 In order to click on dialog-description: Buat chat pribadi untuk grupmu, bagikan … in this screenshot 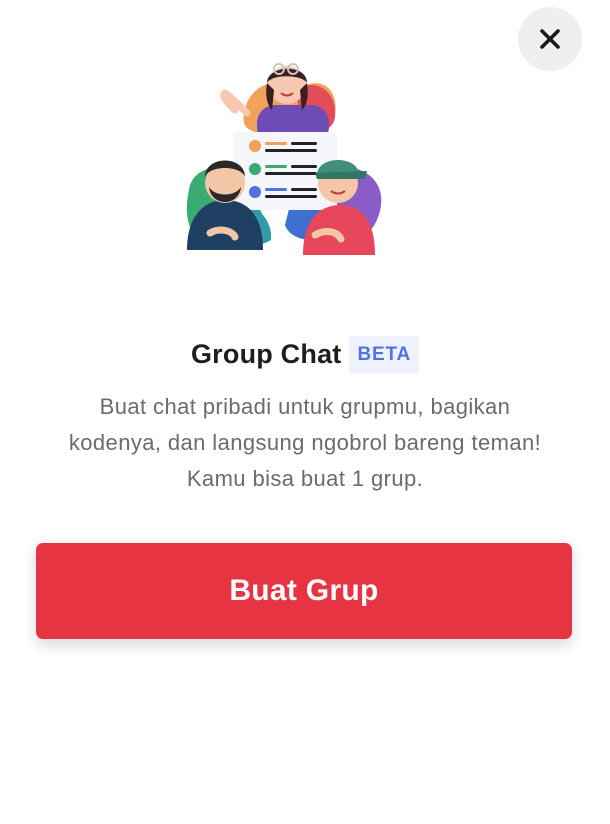, I will do `click(305, 443)`.